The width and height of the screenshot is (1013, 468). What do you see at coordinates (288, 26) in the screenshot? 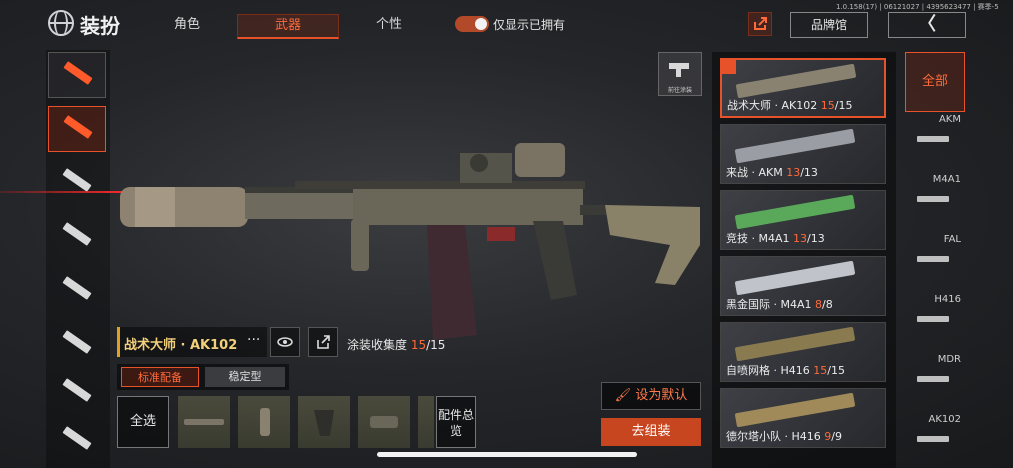
I see `tab-weapon: 武器` at bounding box center [288, 26].